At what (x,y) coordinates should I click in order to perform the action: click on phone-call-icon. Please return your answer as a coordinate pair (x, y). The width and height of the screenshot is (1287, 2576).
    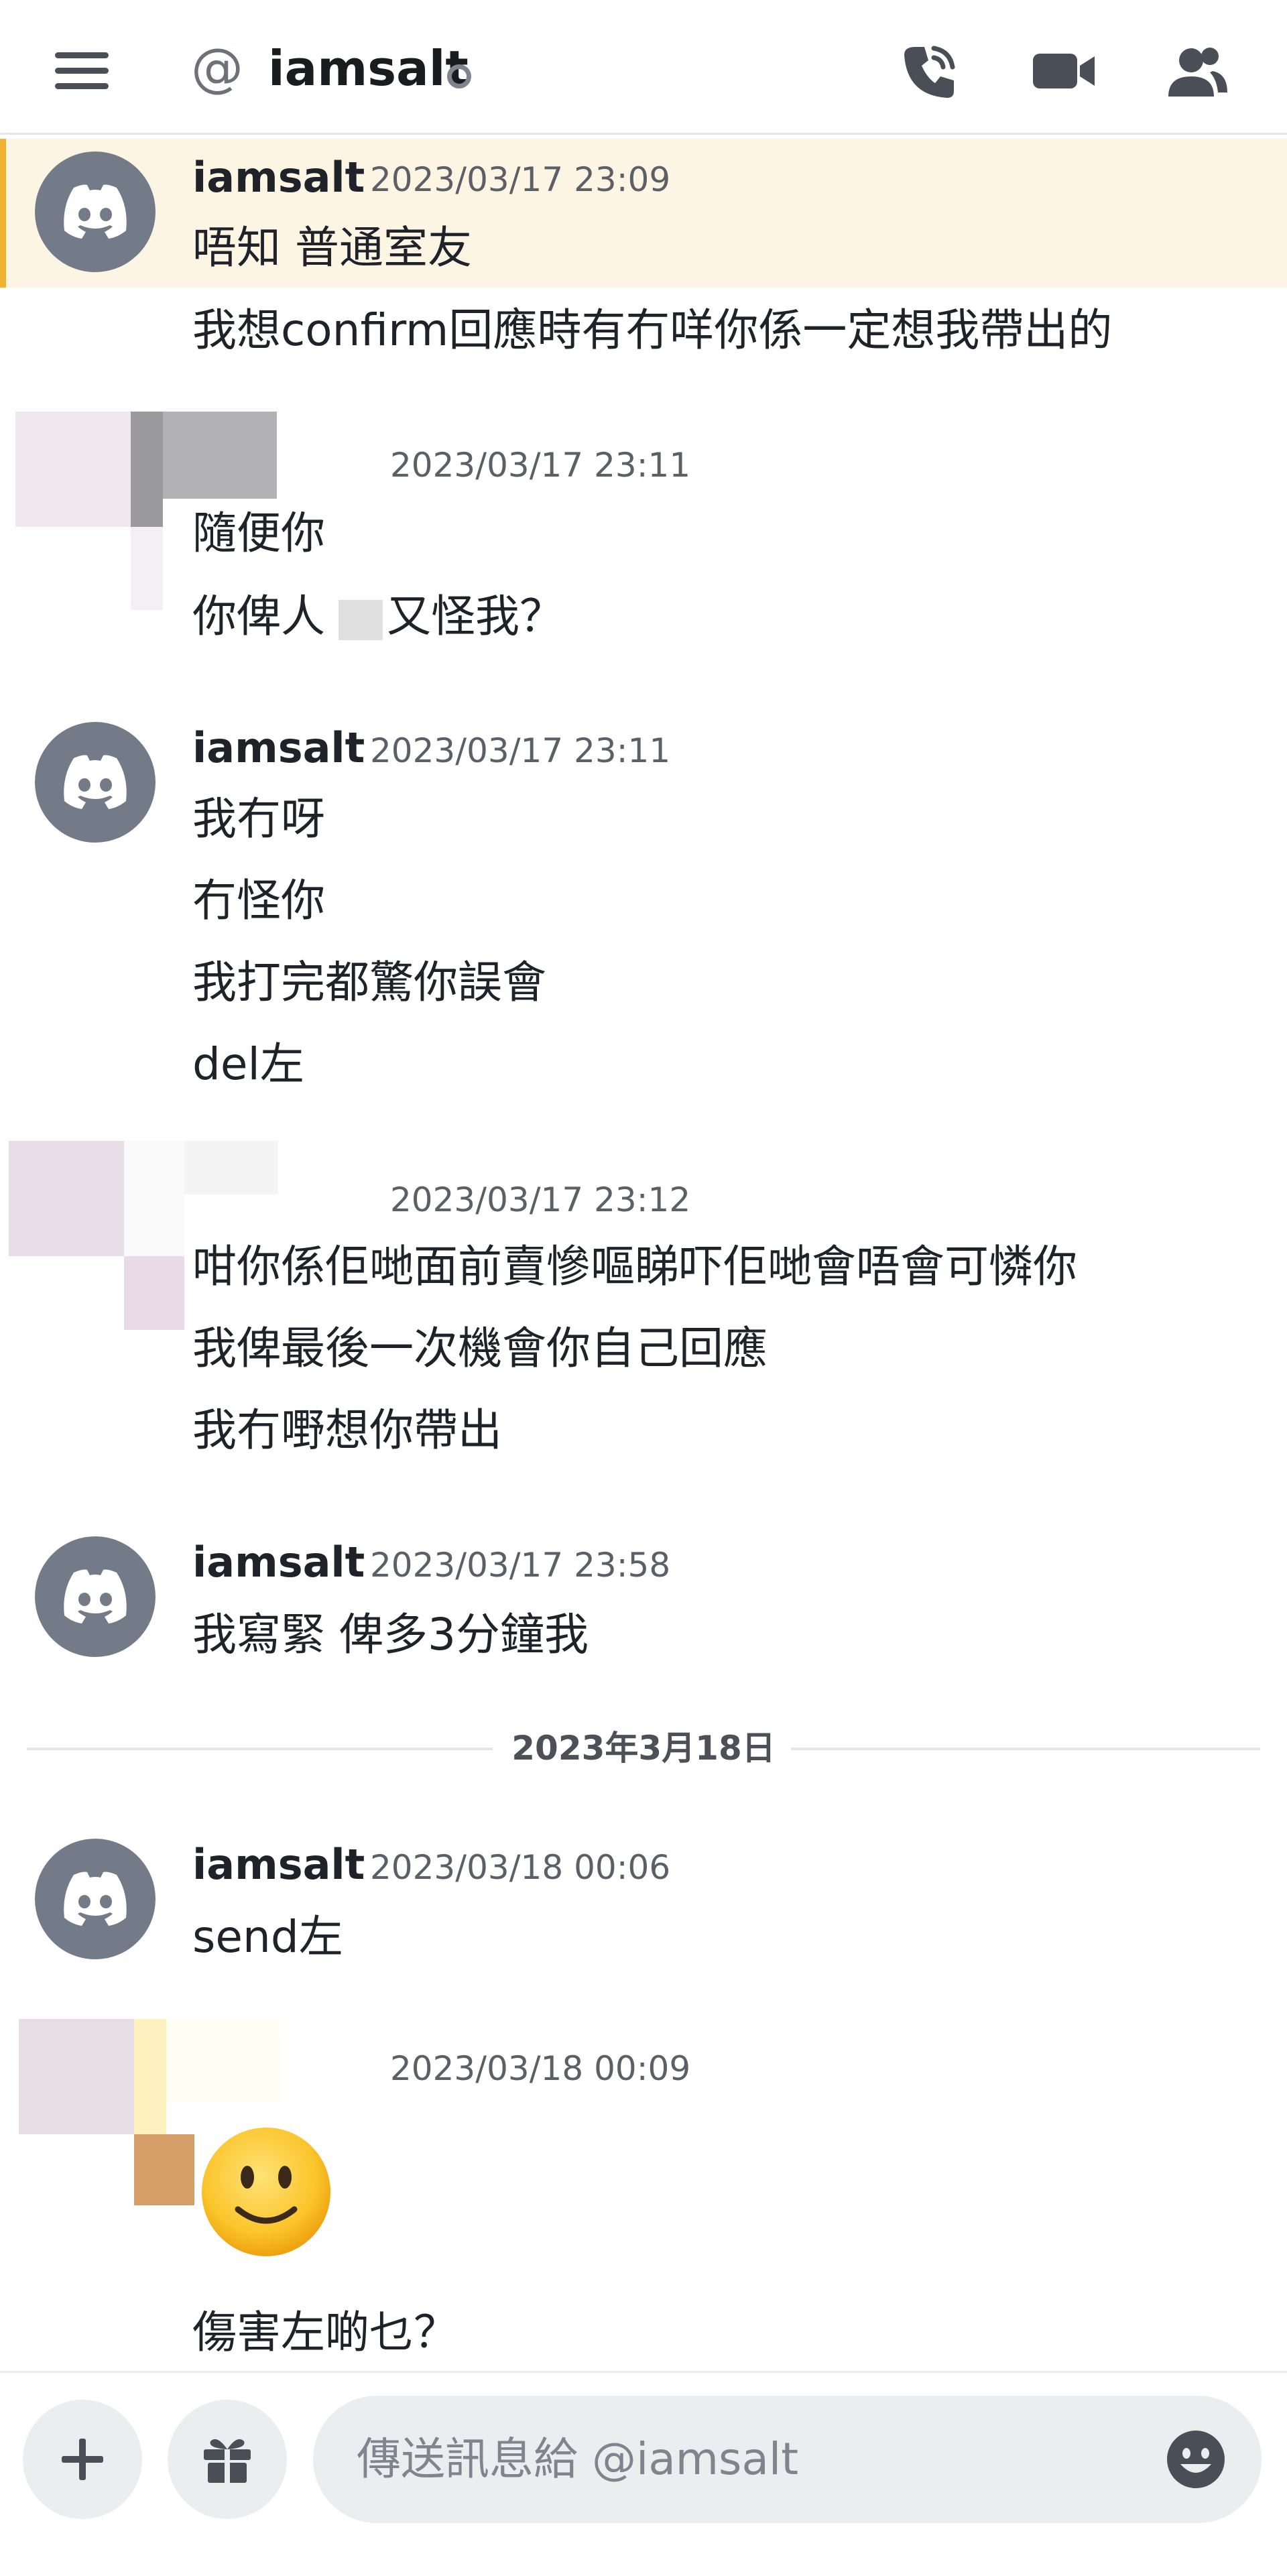
    Looking at the image, I should click on (928, 71).